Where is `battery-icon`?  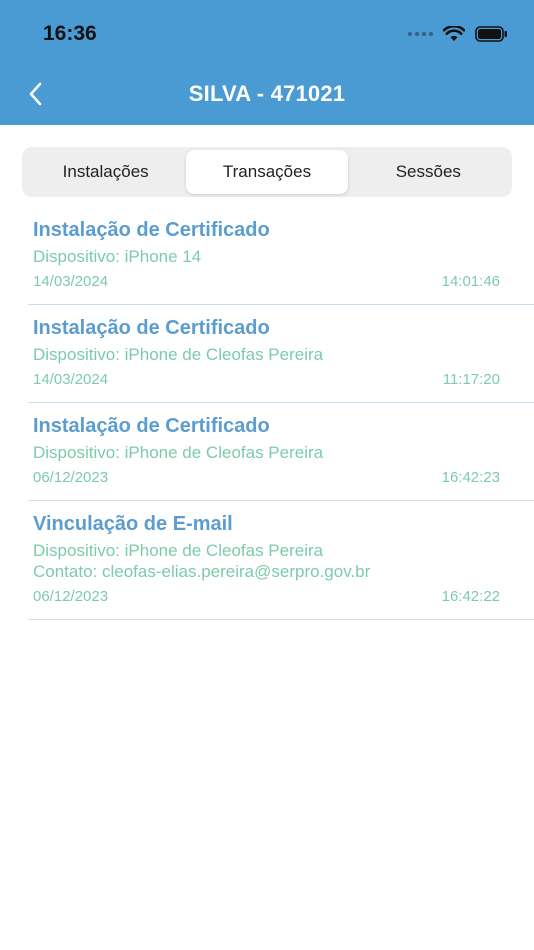 battery-icon is located at coordinates (491, 34).